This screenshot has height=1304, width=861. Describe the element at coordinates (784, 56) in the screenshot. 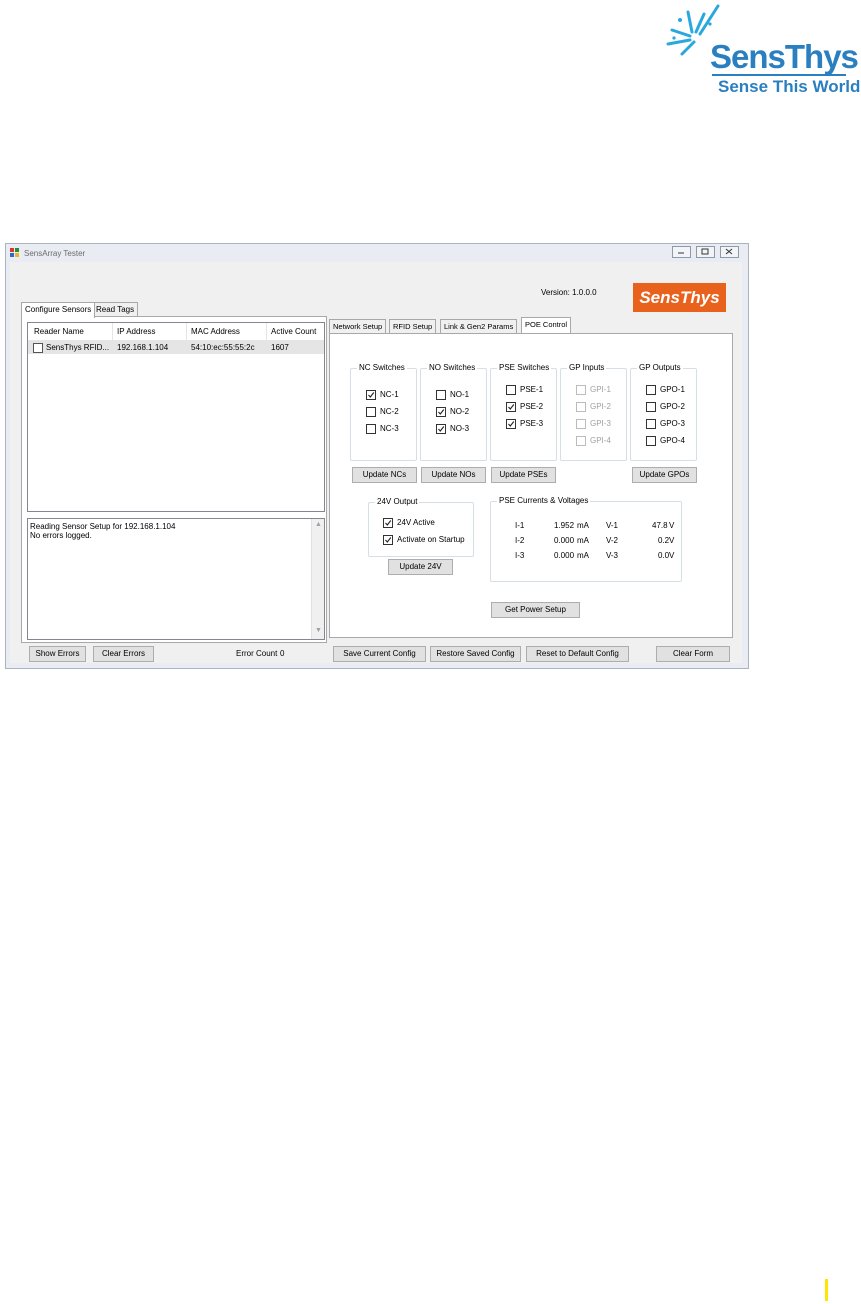

I see `logo-name: SensThys` at that location.